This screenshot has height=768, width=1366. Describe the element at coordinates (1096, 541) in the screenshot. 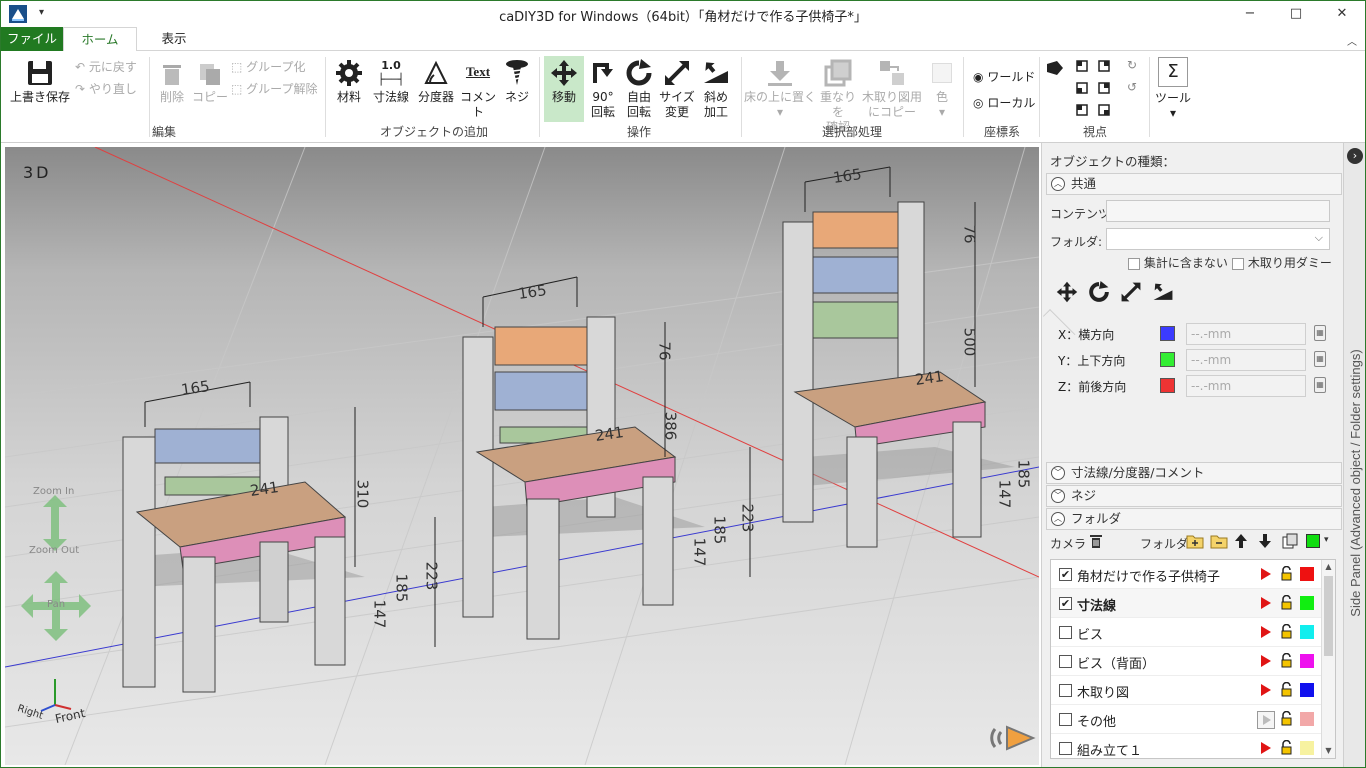

I see `camera-trash-icon` at that location.